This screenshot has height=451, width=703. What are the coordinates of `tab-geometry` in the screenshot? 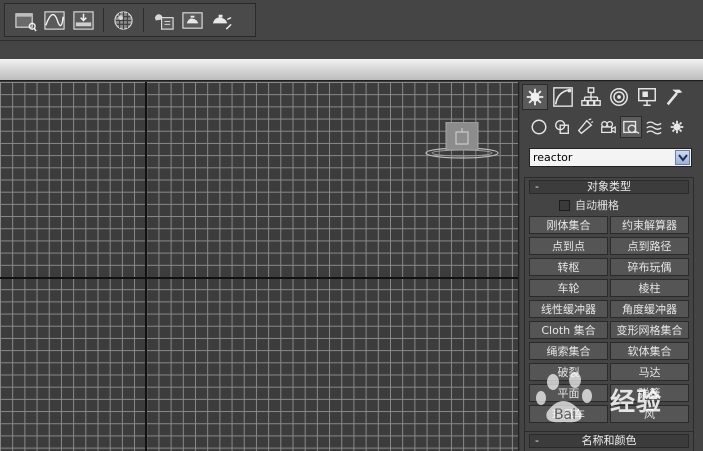 It's located at (539, 127).